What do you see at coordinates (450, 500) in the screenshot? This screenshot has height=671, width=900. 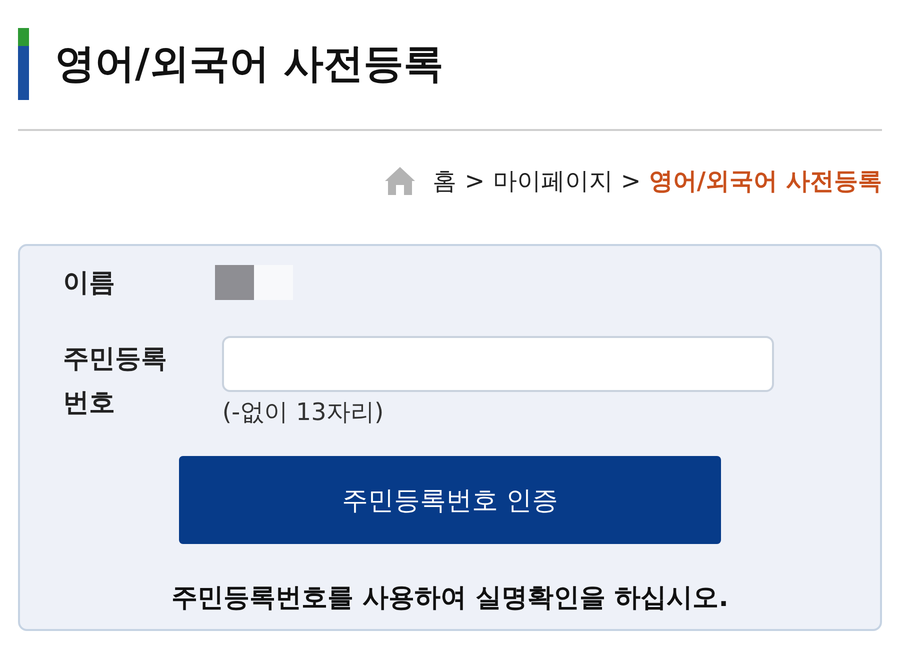 I see `verify-button: 주민등록번호 인증` at bounding box center [450, 500].